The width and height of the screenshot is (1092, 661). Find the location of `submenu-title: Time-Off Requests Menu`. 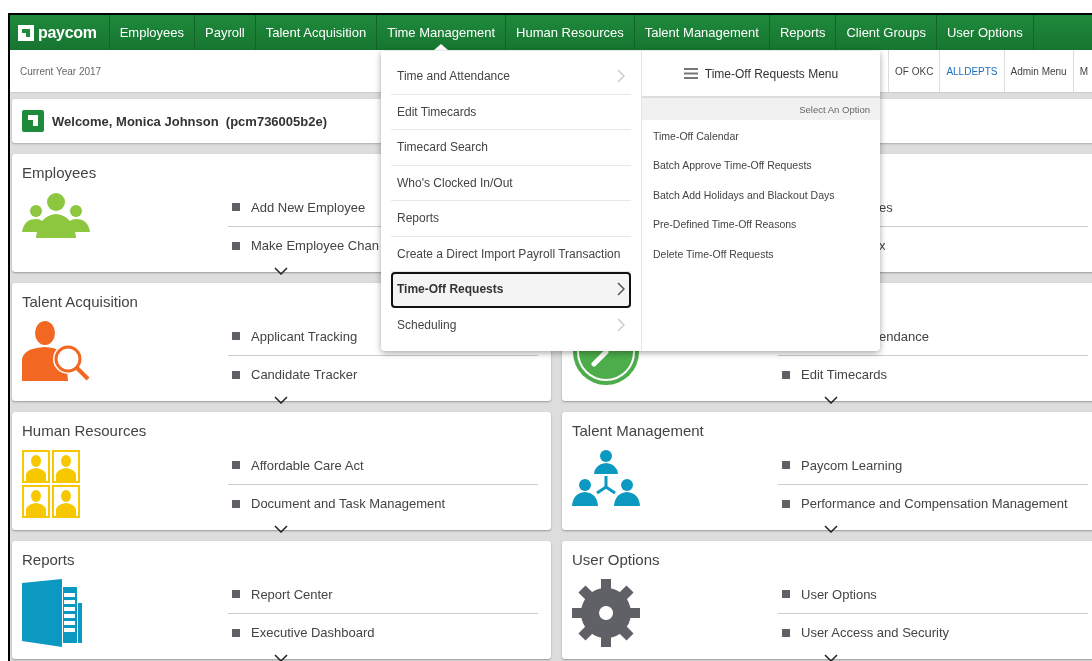

submenu-title: Time-Off Requests Menu is located at coordinates (771, 73).